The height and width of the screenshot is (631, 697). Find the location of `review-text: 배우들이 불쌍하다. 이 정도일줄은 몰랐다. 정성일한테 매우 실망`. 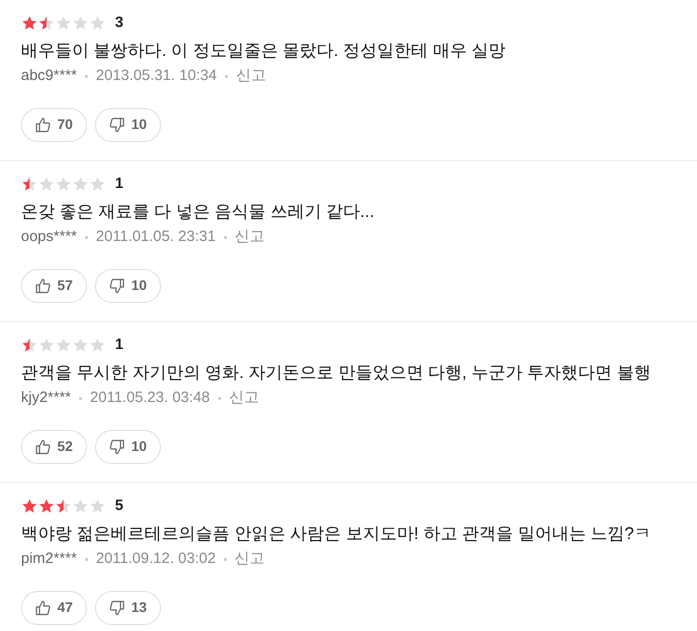

review-text: 배우들이 불쌍하다. 이 정도일줄은 몰랐다. 정성일한테 매우 실망 is located at coordinates (264, 51).